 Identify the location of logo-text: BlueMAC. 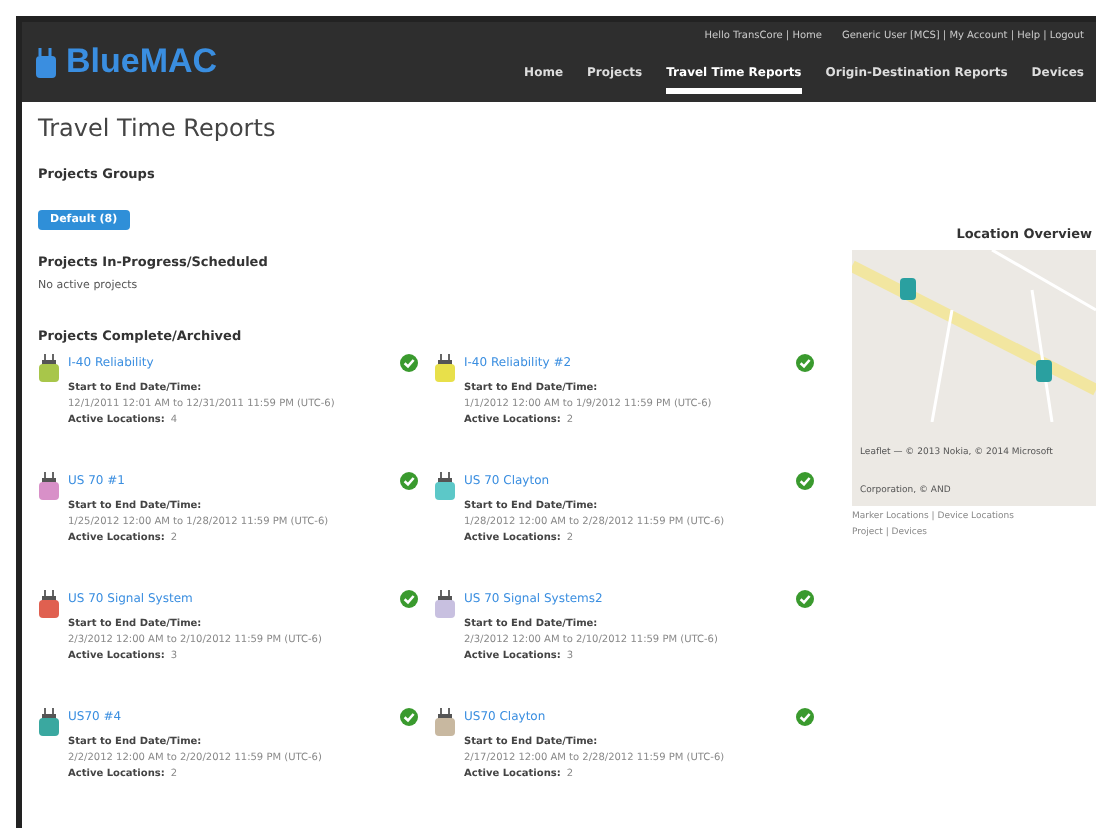
(142, 62).